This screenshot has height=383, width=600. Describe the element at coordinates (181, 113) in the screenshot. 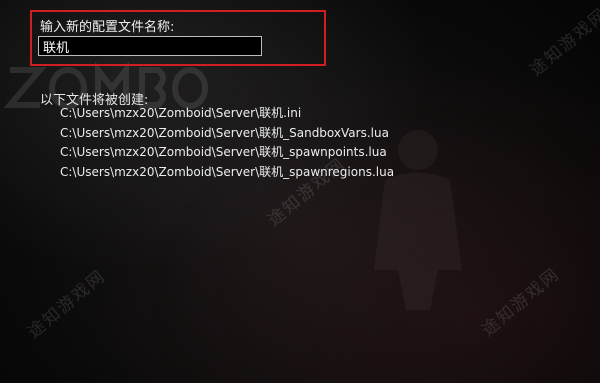

I see `file-path-ini: C:\Users\mzx20\Zomboid\Server\联机.ini` at that location.